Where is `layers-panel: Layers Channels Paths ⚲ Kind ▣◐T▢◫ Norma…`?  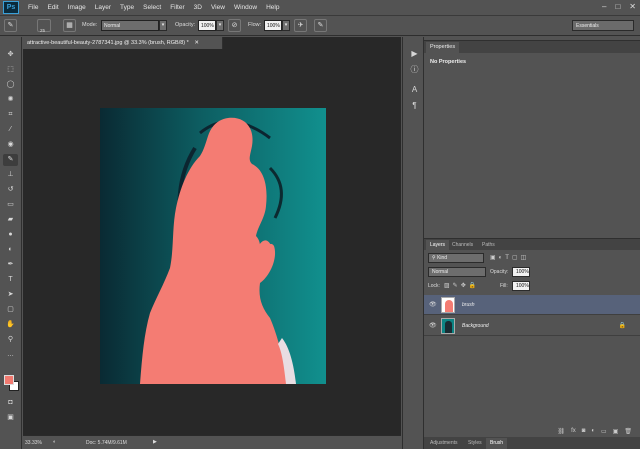 layers-panel: Layers Channels Paths ⚲ Kind ▣◐T▢◫ Norma… is located at coordinates (532, 337).